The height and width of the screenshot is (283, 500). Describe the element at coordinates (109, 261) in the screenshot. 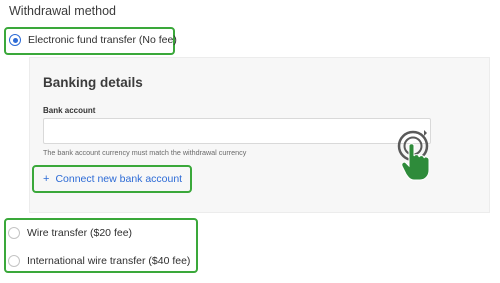

I see `international-wire-label: International wire transfer ($40 fee)` at that location.